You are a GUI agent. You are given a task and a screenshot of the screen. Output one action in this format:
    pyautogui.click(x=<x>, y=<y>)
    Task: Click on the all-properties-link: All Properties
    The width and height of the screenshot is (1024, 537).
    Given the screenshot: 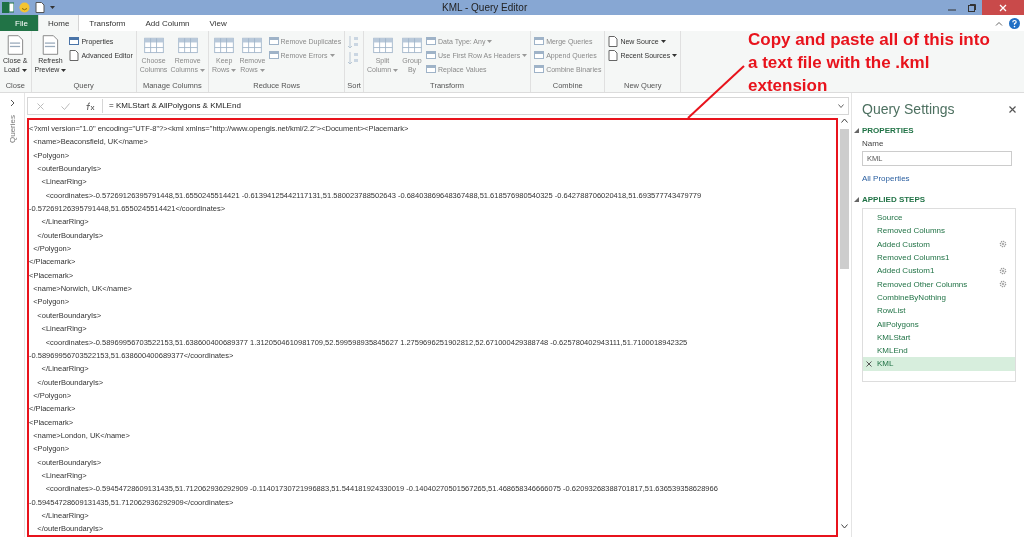 What is the action you would take?
    pyautogui.click(x=939, y=178)
    